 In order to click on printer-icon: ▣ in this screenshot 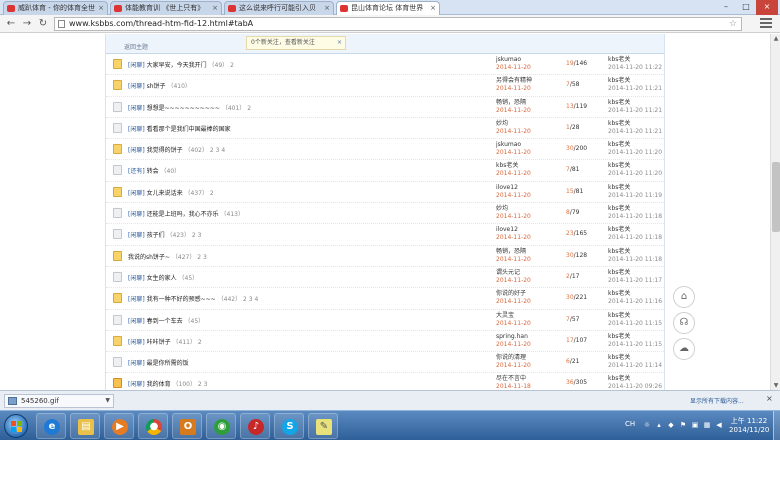, I will do `click(695, 425)`.